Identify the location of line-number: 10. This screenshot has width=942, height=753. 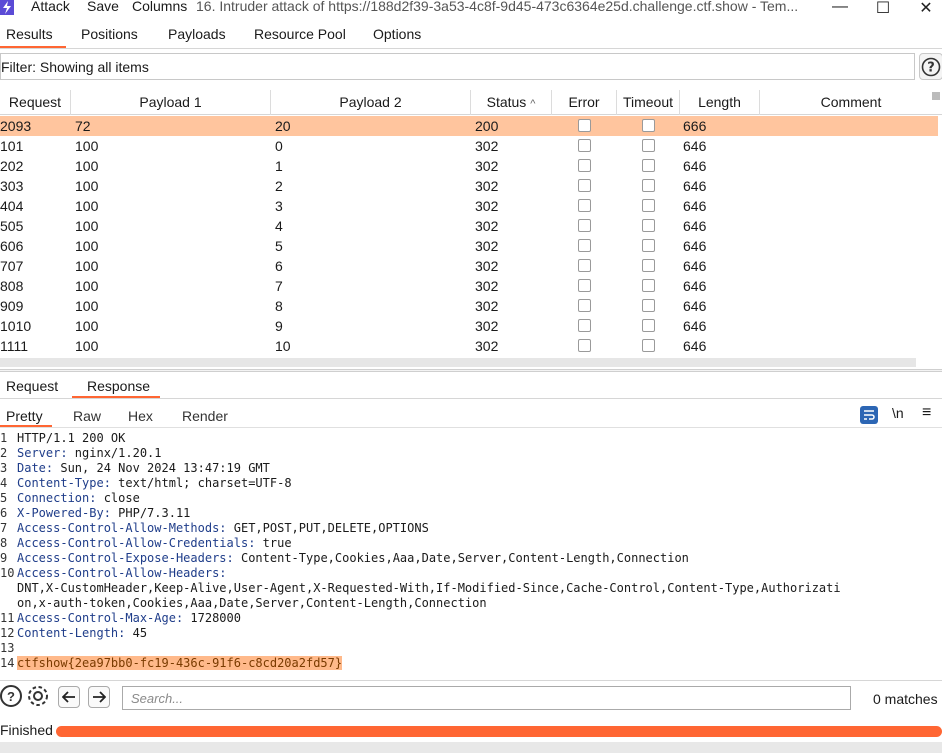
(7, 573).